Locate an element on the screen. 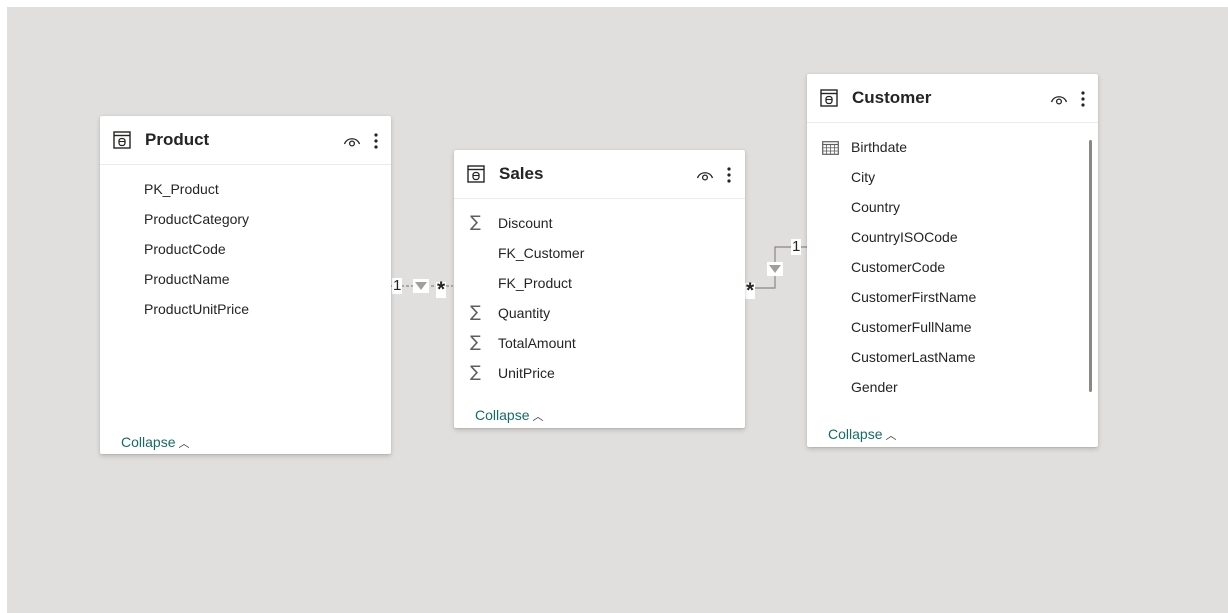 The height and width of the screenshot is (613, 1228). field-item: ∑ TotalAmount is located at coordinates (599, 344).